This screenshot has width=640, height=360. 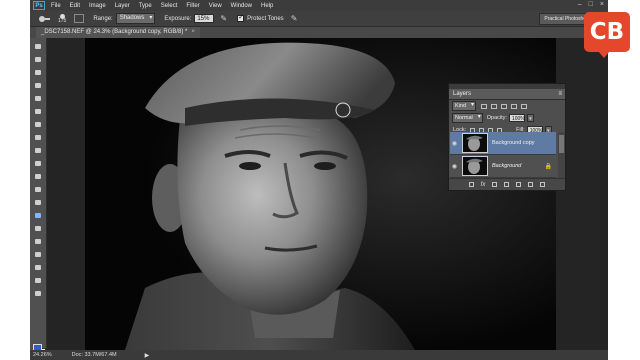 I want to click on brush-size: 175, so click(x=62, y=20).